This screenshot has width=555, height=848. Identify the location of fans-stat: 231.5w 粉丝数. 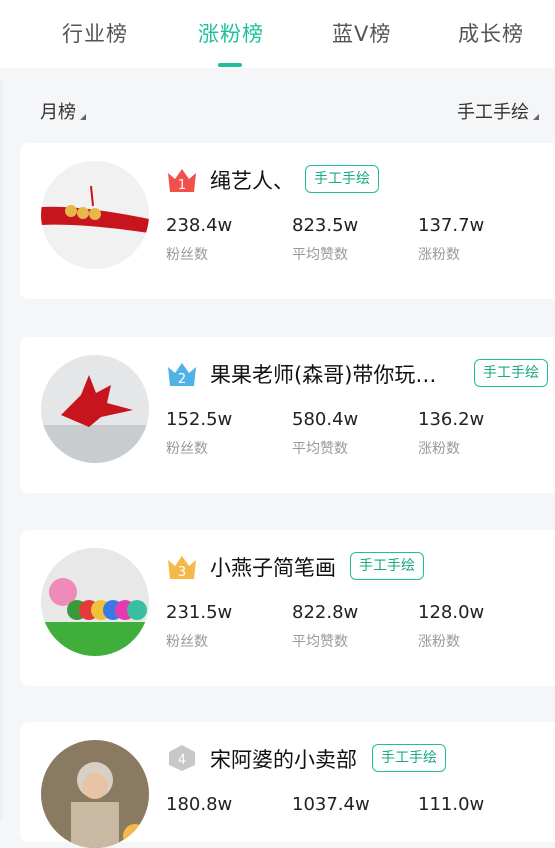
(199, 626).